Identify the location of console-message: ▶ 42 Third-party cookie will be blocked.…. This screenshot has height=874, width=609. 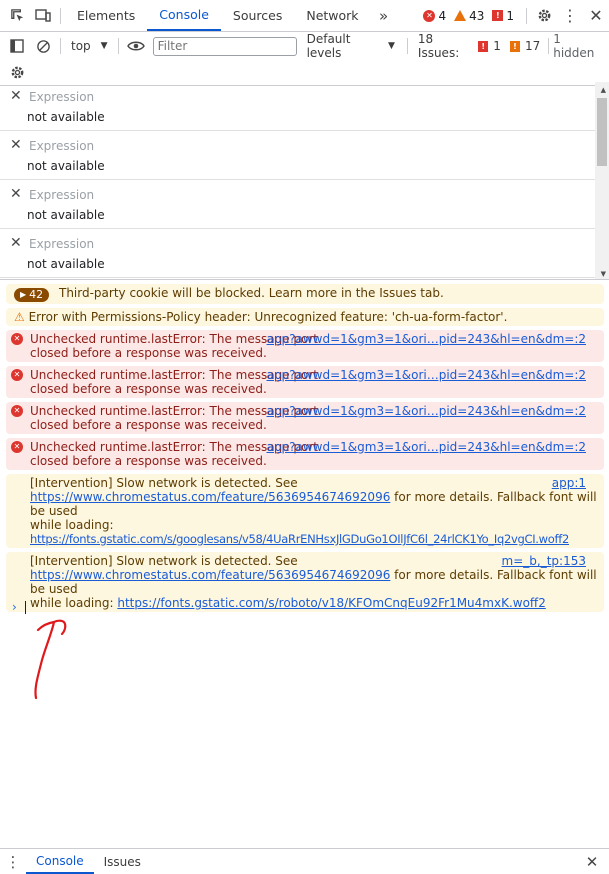
(305, 294).